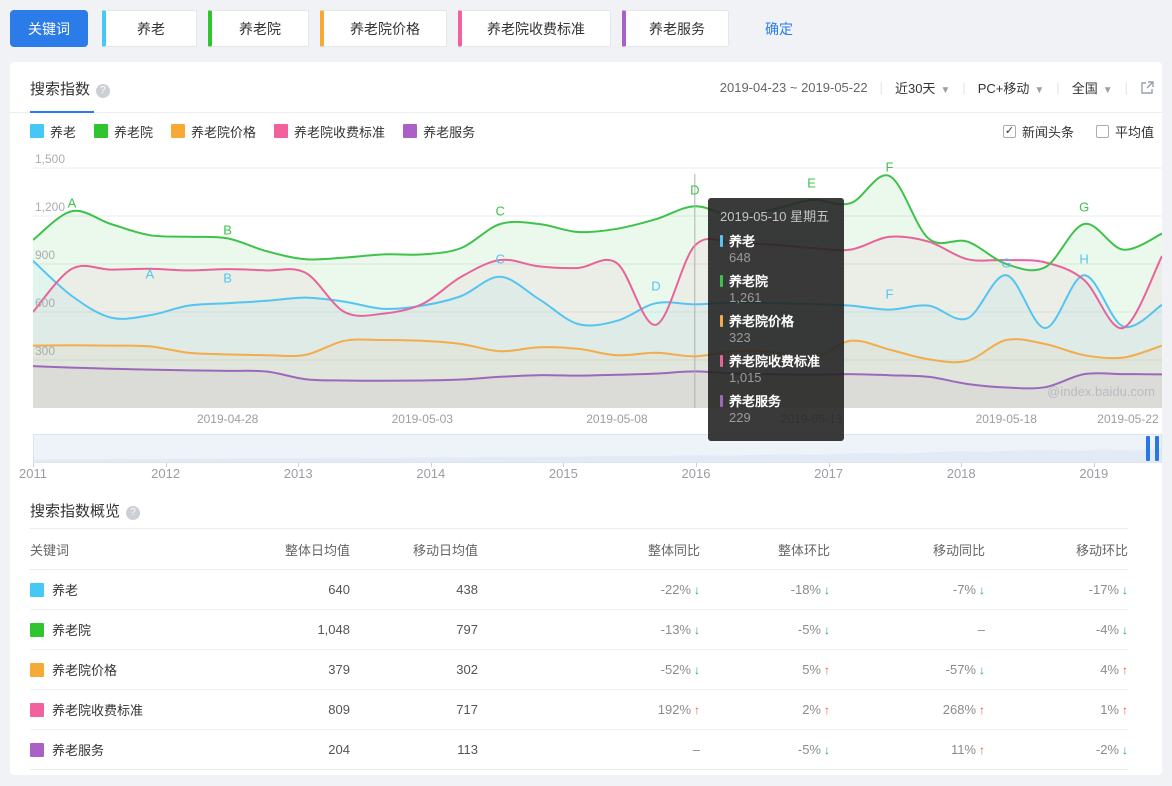 Image resolution: width=1172 pixels, height=786 pixels. What do you see at coordinates (794, 87) in the screenshot?
I see `date-range-text: 2019-04-23 ~ 2019-05-22` at bounding box center [794, 87].